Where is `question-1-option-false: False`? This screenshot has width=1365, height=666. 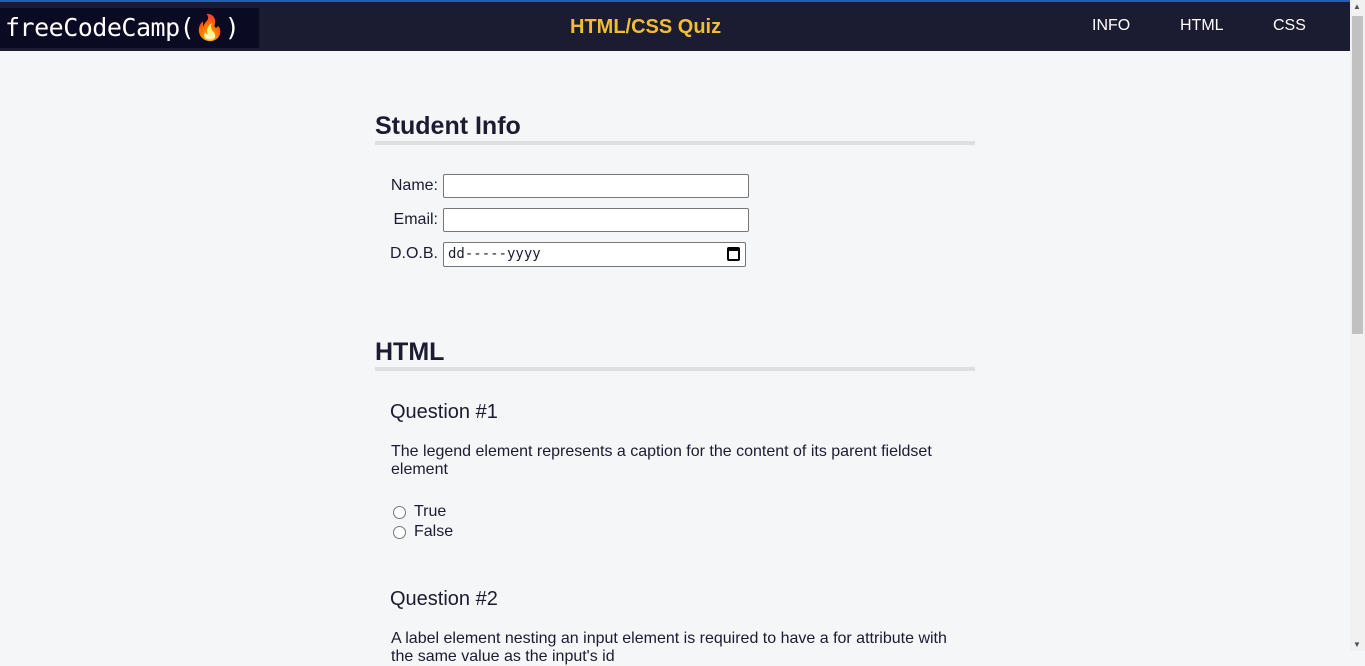
question-1-option-false: False is located at coordinates (423, 532).